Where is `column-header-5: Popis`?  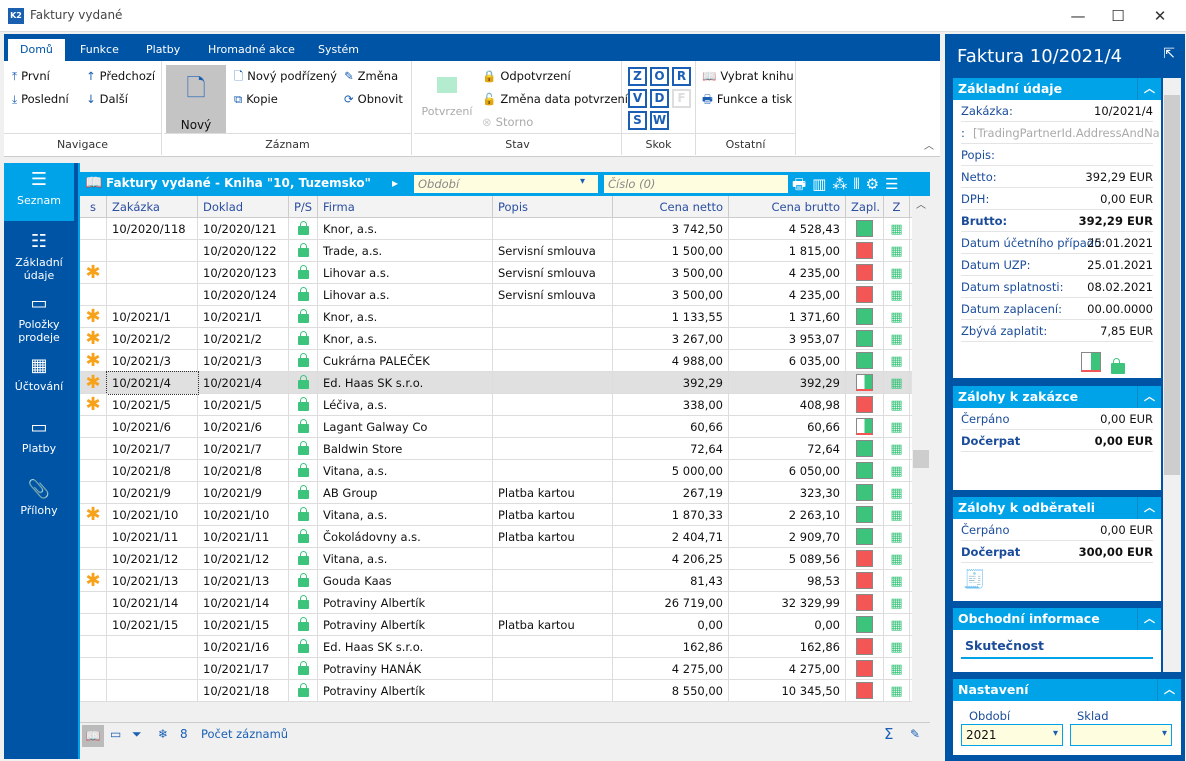
column-header-5: Popis is located at coordinates (553, 207).